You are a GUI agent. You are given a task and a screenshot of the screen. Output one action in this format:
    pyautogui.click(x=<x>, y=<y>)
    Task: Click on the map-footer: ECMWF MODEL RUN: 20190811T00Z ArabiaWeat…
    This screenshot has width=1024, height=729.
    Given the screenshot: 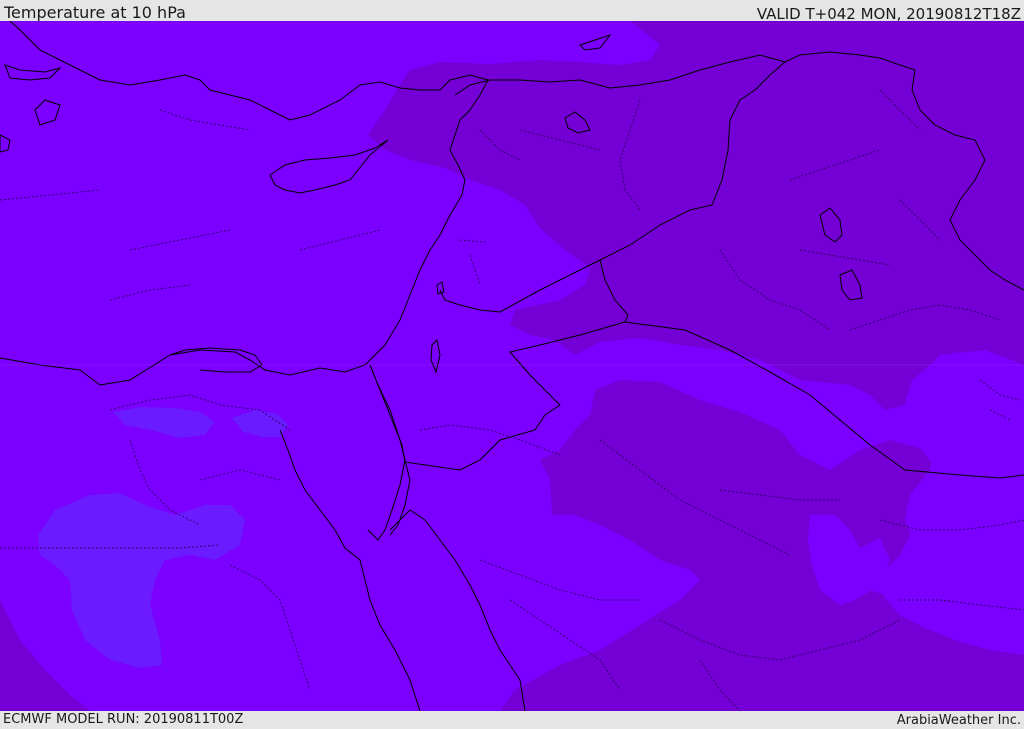 What is the action you would take?
    pyautogui.click(x=512, y=720)
    